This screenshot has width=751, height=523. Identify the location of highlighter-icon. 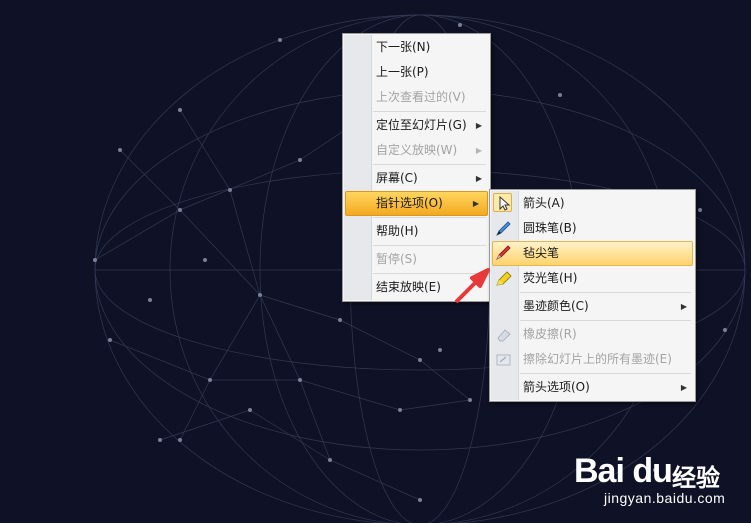
(504, 278).